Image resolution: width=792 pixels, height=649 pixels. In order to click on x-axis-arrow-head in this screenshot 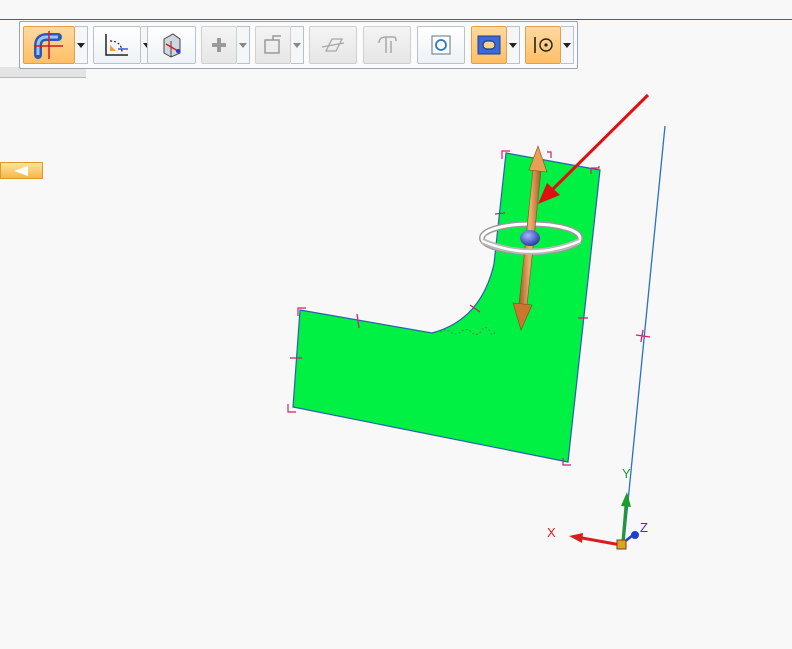, I will do `click(576, 538)`.